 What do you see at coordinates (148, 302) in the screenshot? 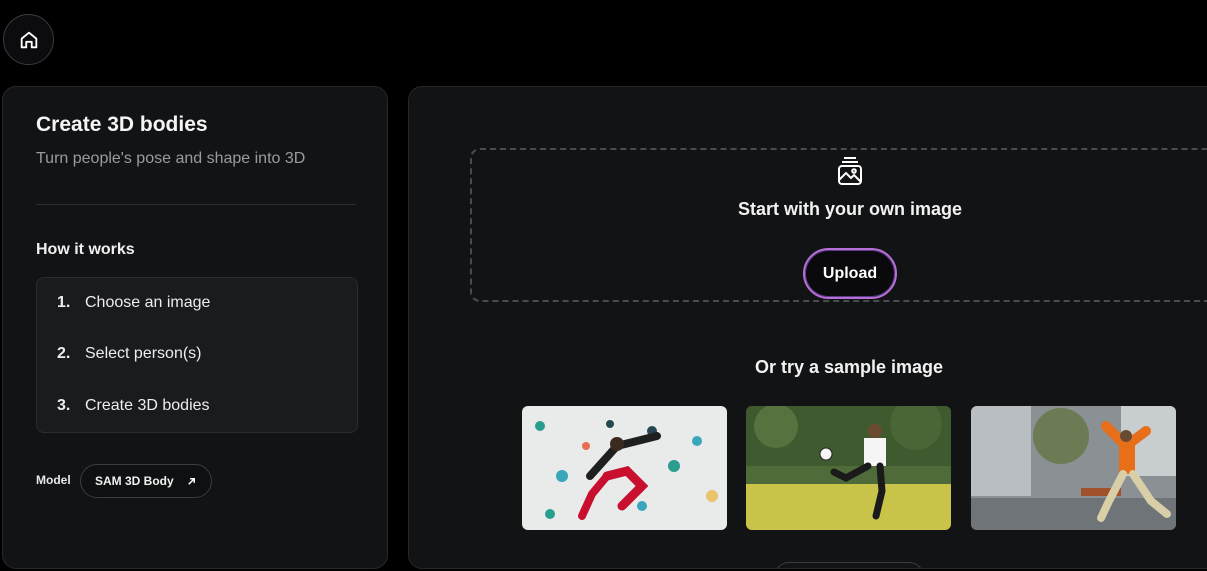
I see `step-label: Choose an image` at bounding box center [148, 302].